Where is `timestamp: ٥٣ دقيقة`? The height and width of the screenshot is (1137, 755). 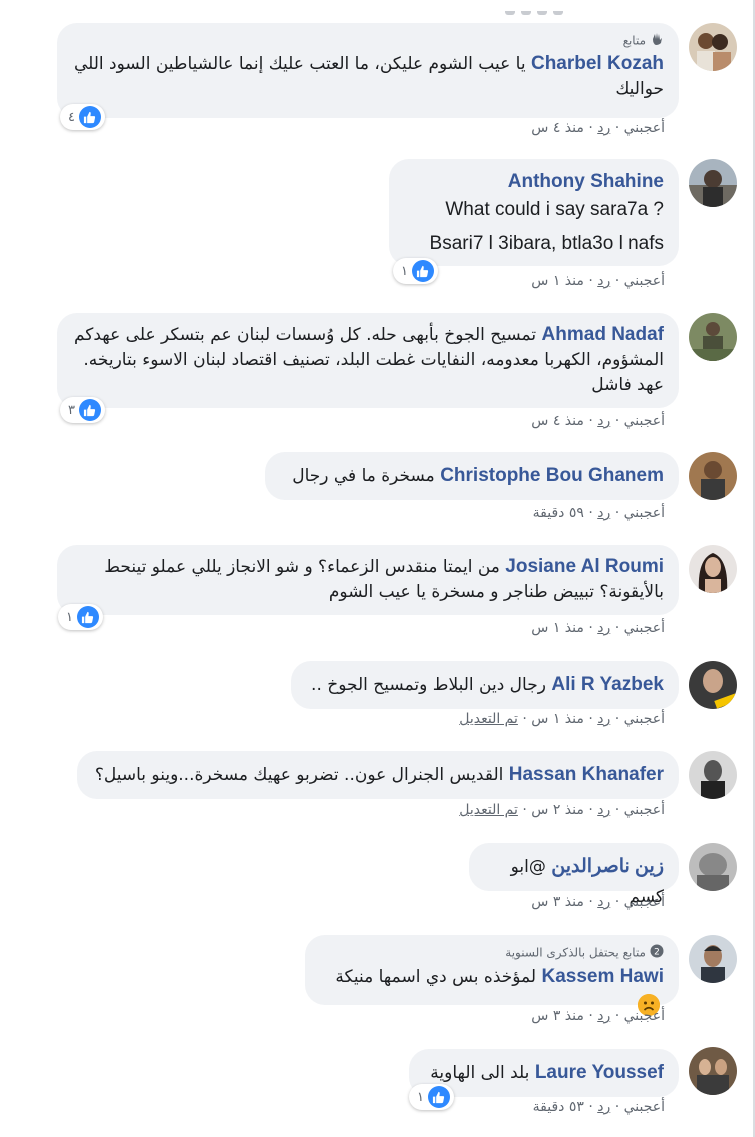 timestamp: ٥٣ دقيقة is located at coordinates (558, 1107).